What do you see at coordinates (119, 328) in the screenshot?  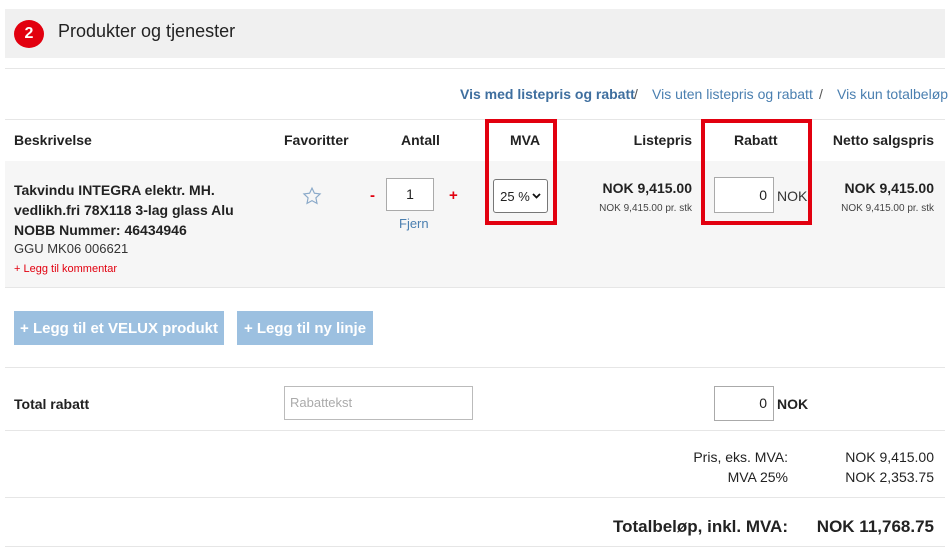 I see `add-velux-product-button: + Legg til et VELUX produkt` at bounding box center [119, 328].